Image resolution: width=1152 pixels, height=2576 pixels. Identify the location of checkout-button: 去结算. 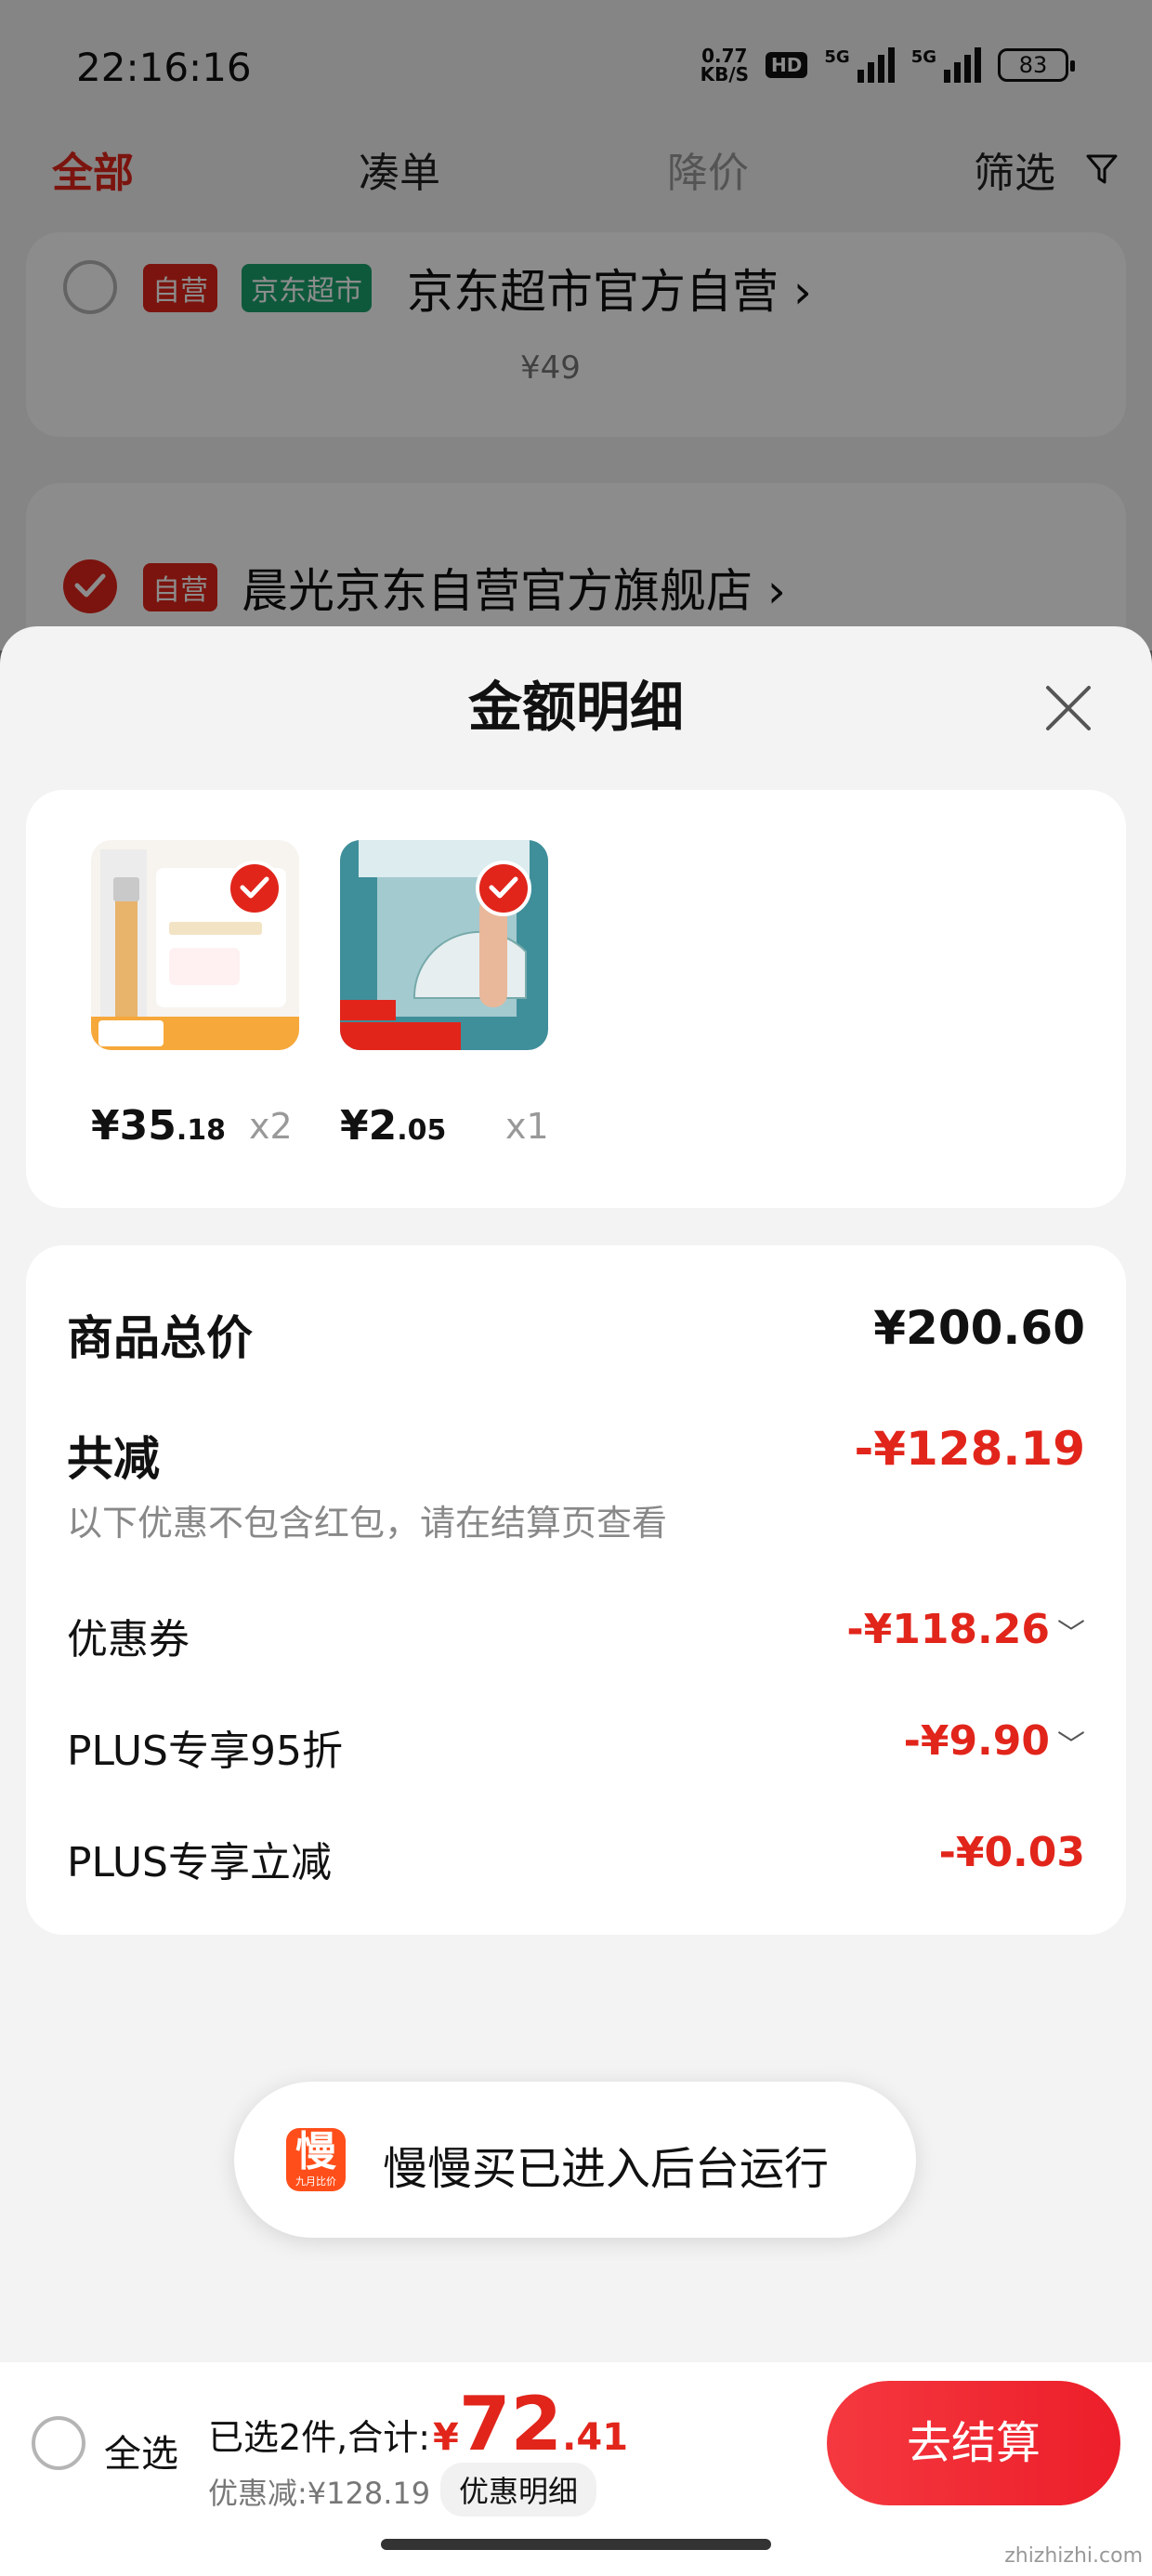
(973, 2443).